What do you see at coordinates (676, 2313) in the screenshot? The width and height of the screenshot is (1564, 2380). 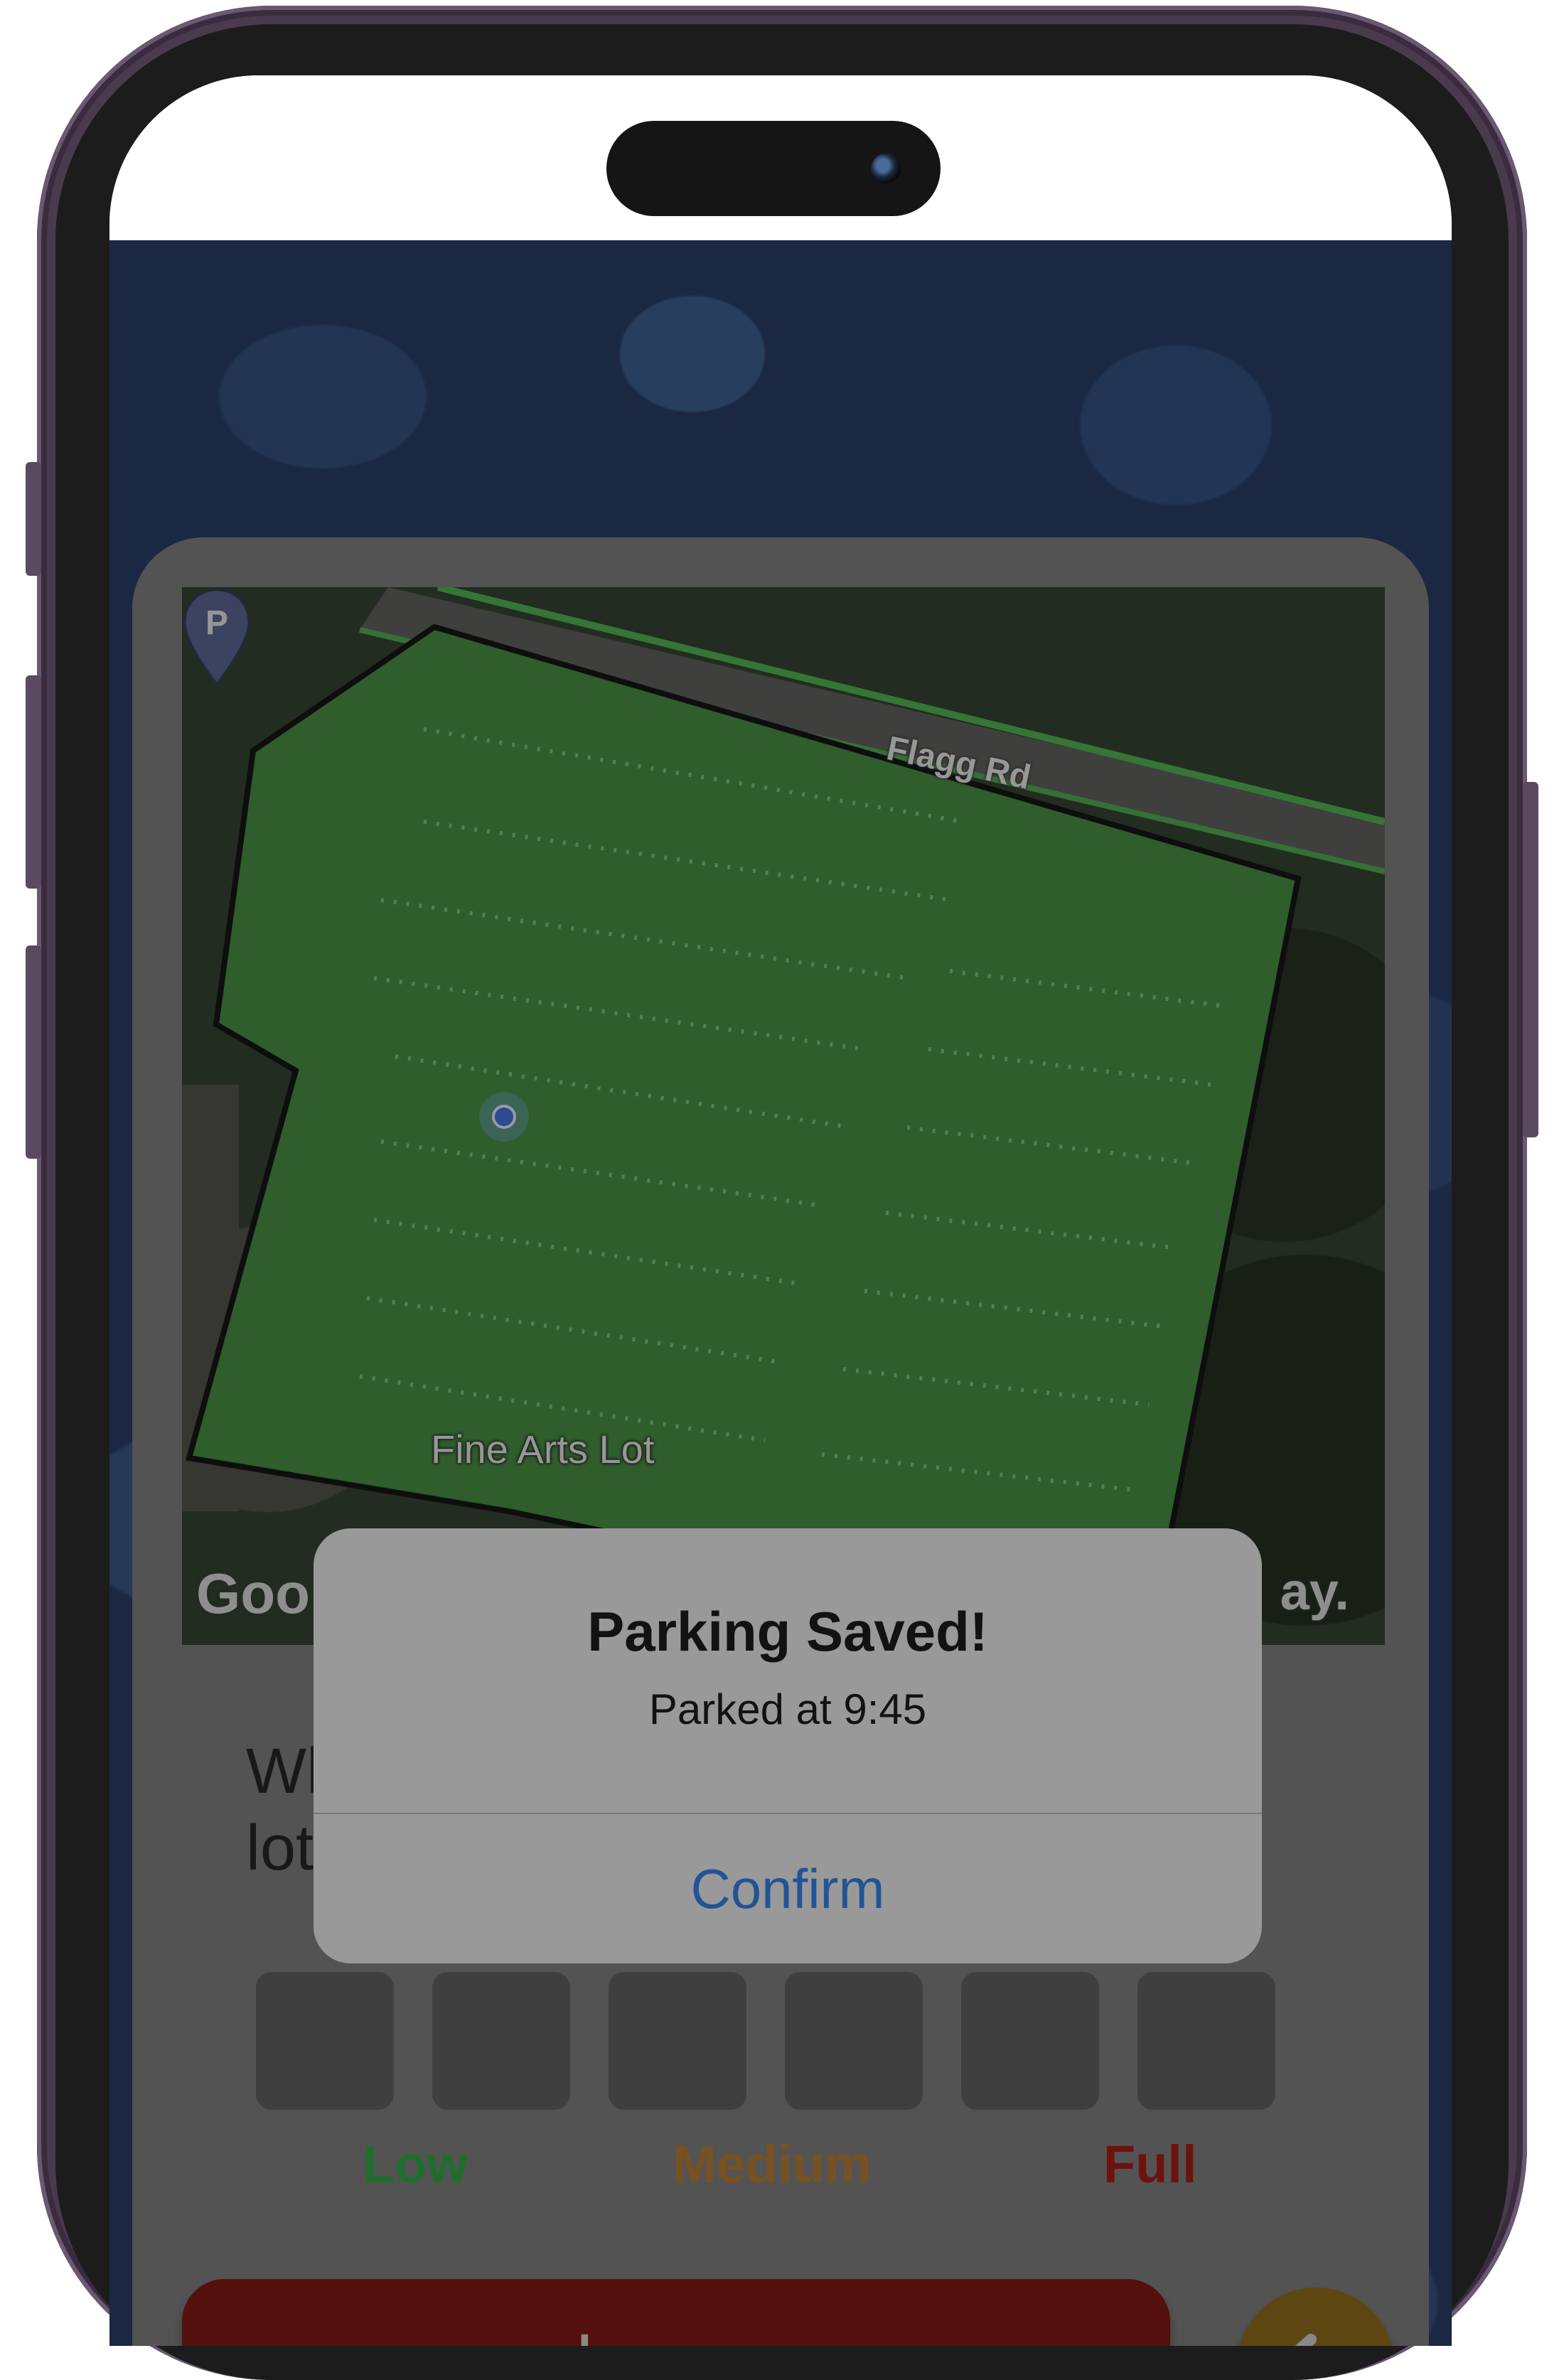 I see `leave-button: Leave` at bounding box center [676, 2313].